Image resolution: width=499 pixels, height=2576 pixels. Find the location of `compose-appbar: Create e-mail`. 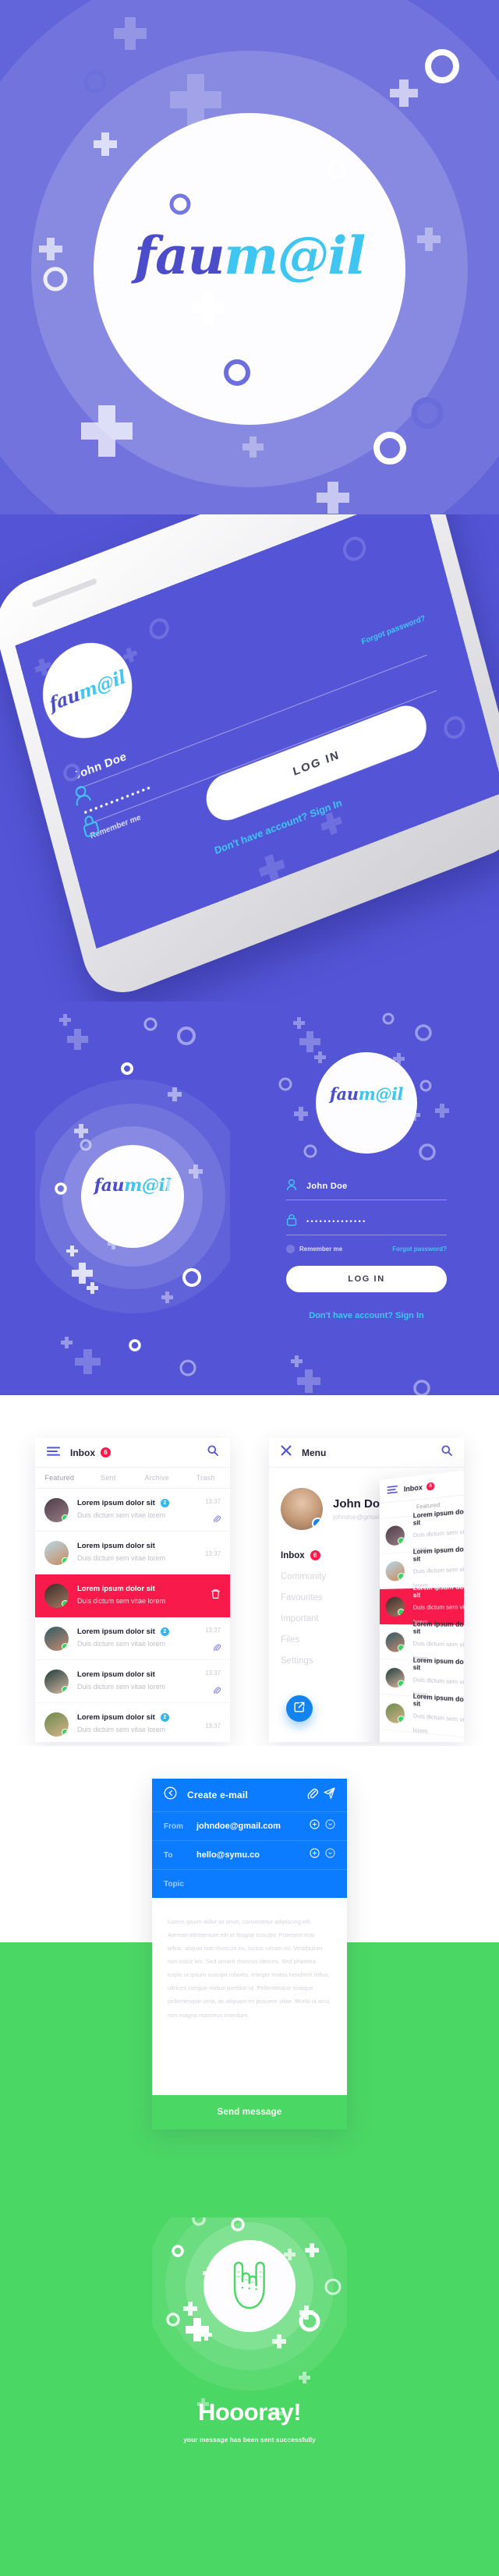

compose-appbar: Create e-mail is located at coordinates (249, 1795).